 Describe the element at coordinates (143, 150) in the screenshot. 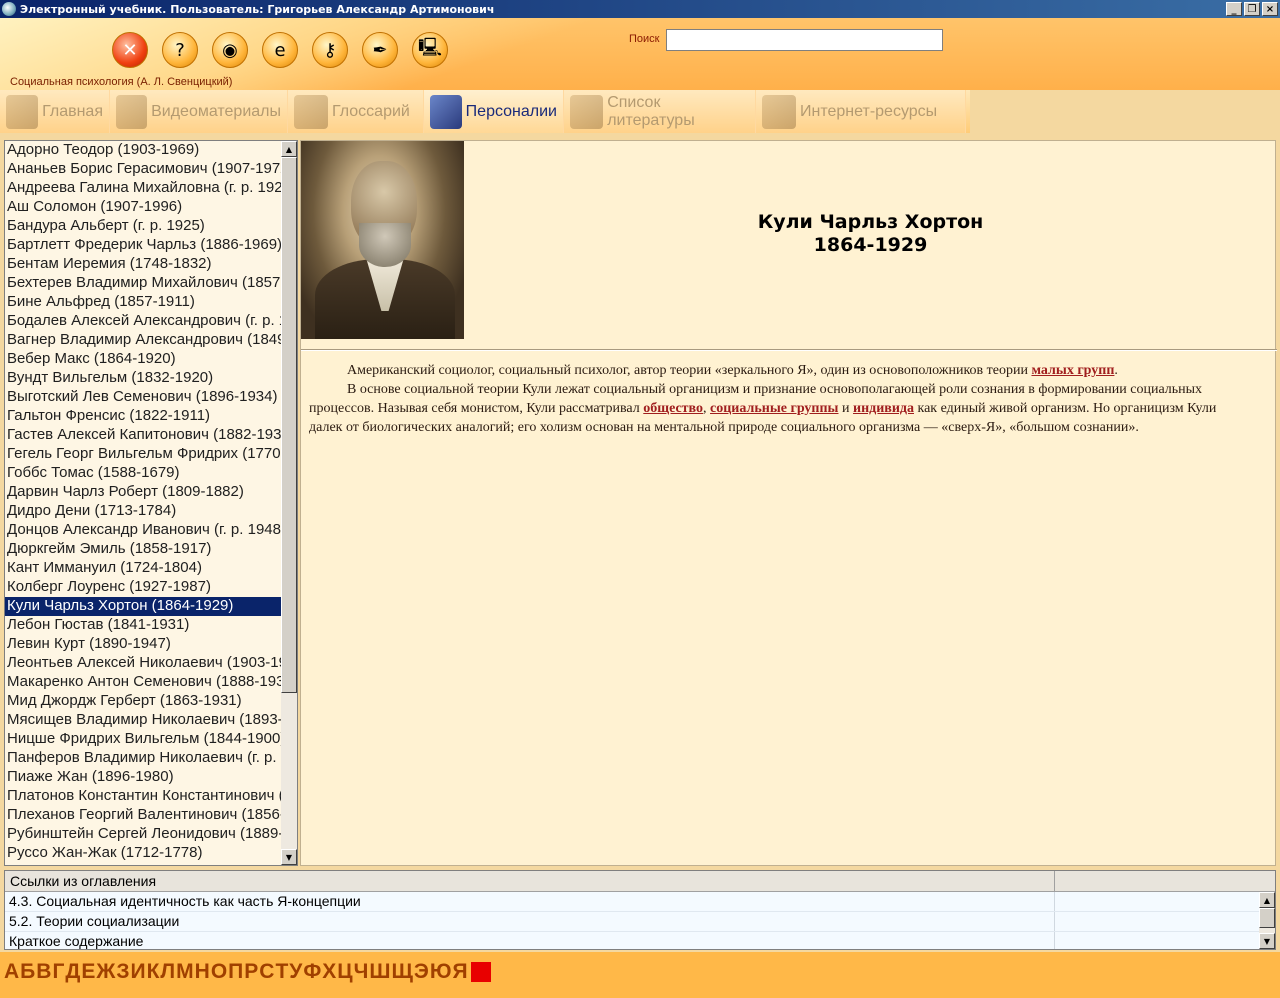

I see `person-list-item: Адорно Теодор (1903-1969)` at that location.